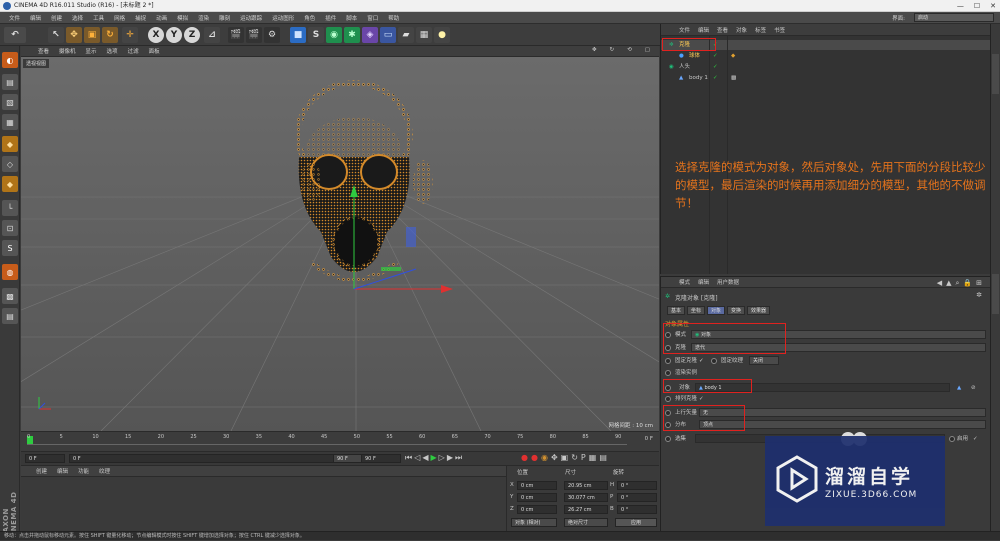 The height and width of the screenshot is (541, 1000). Describe the element at coordinates (10, 184) in the screenshot. I see `polygons-mode-icon: ◆` at that location.